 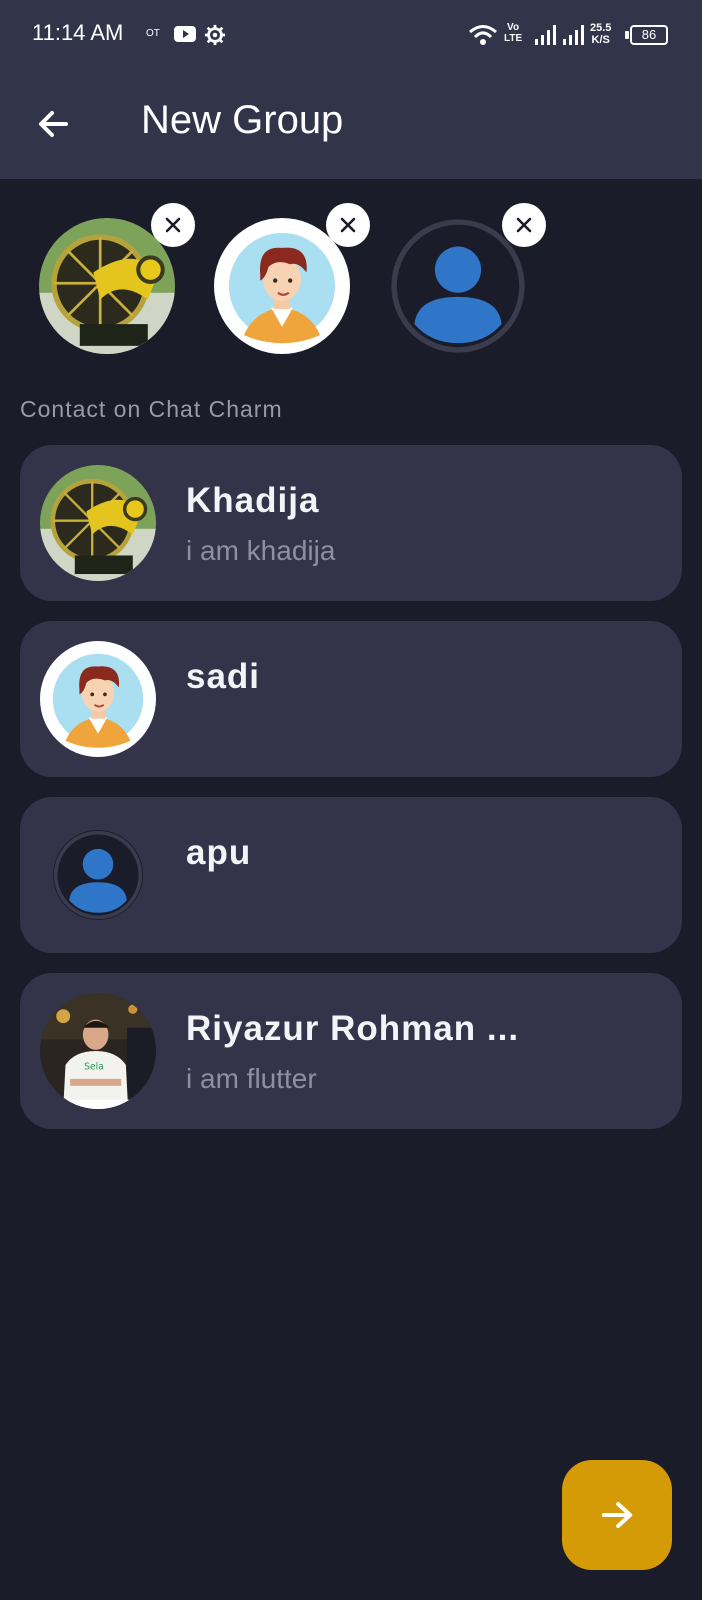 I want to click on network-speed: 25.5 K/S, so click(x=600, y=34).